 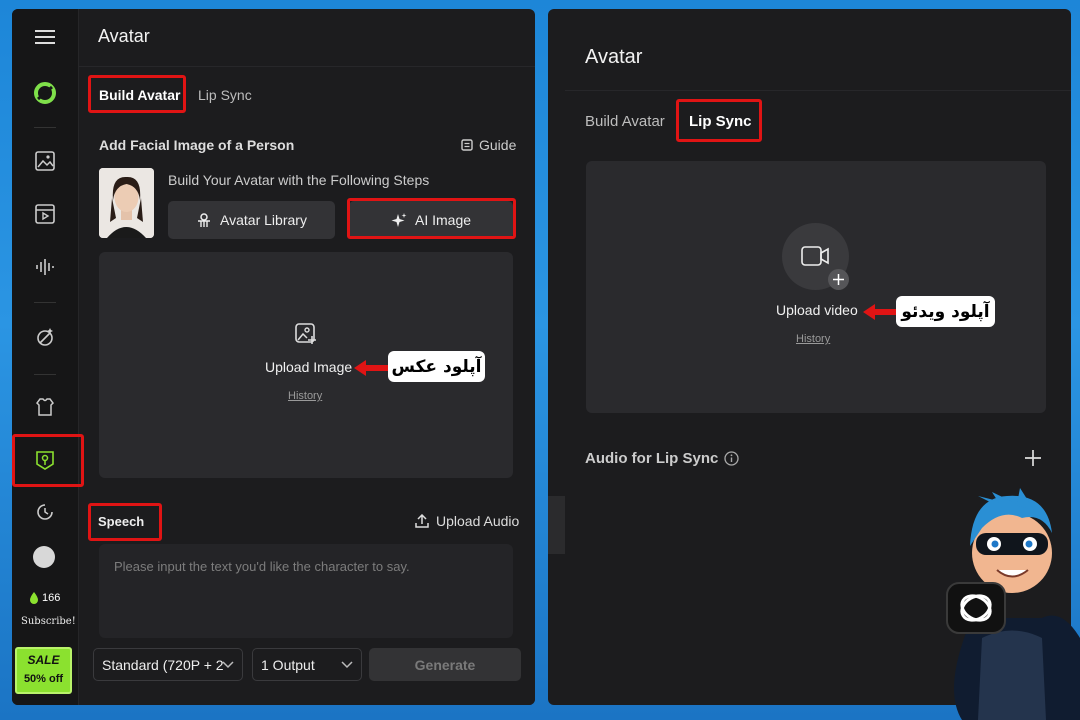 I want to click on quality-select: Standard (720P + 2, so click(x=168, y=664).